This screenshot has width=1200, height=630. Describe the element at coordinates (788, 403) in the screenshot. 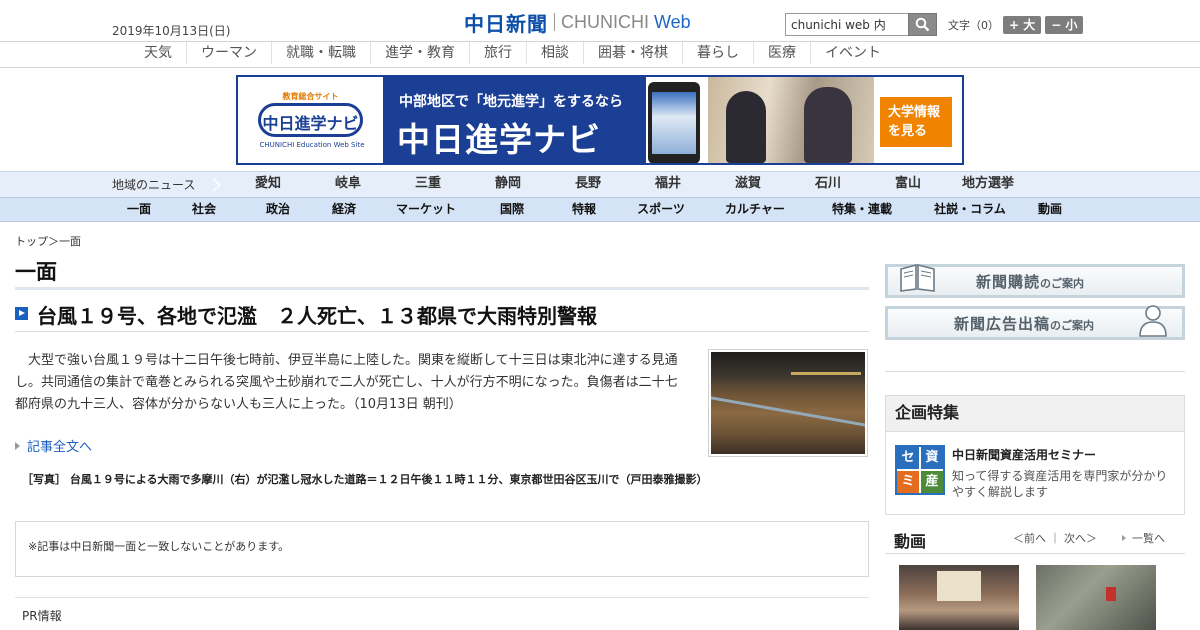

I see `article-photo` at that location.